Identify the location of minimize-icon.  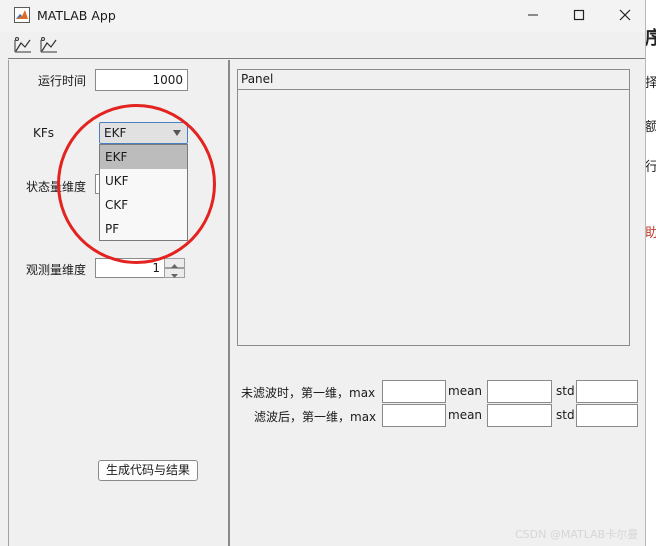
(533, 15).